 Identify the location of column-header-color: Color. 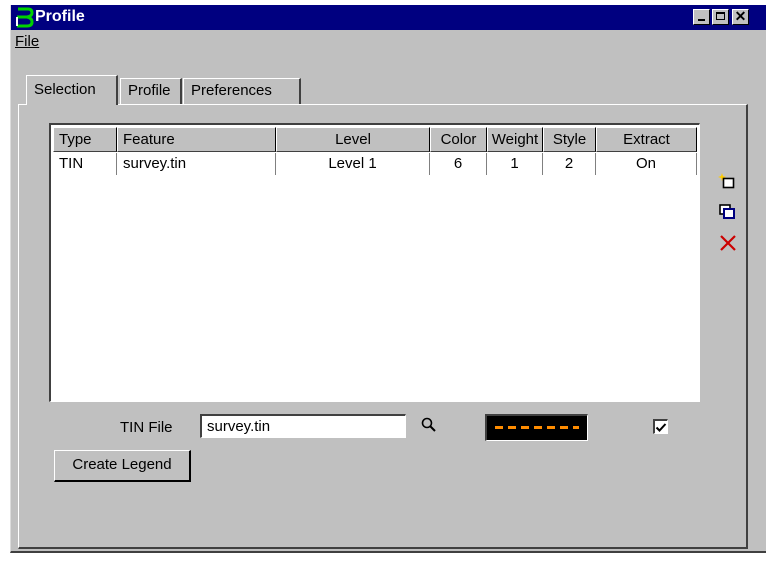
(458, 139).